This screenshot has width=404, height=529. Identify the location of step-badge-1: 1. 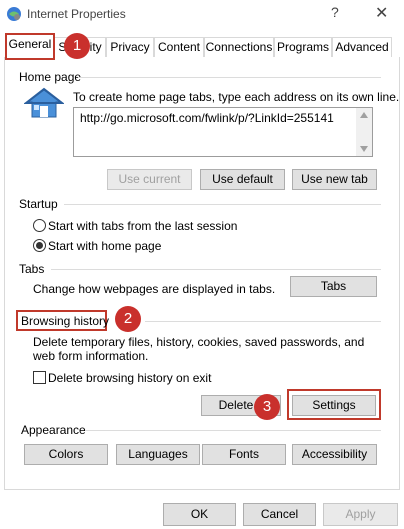
(77, 46).